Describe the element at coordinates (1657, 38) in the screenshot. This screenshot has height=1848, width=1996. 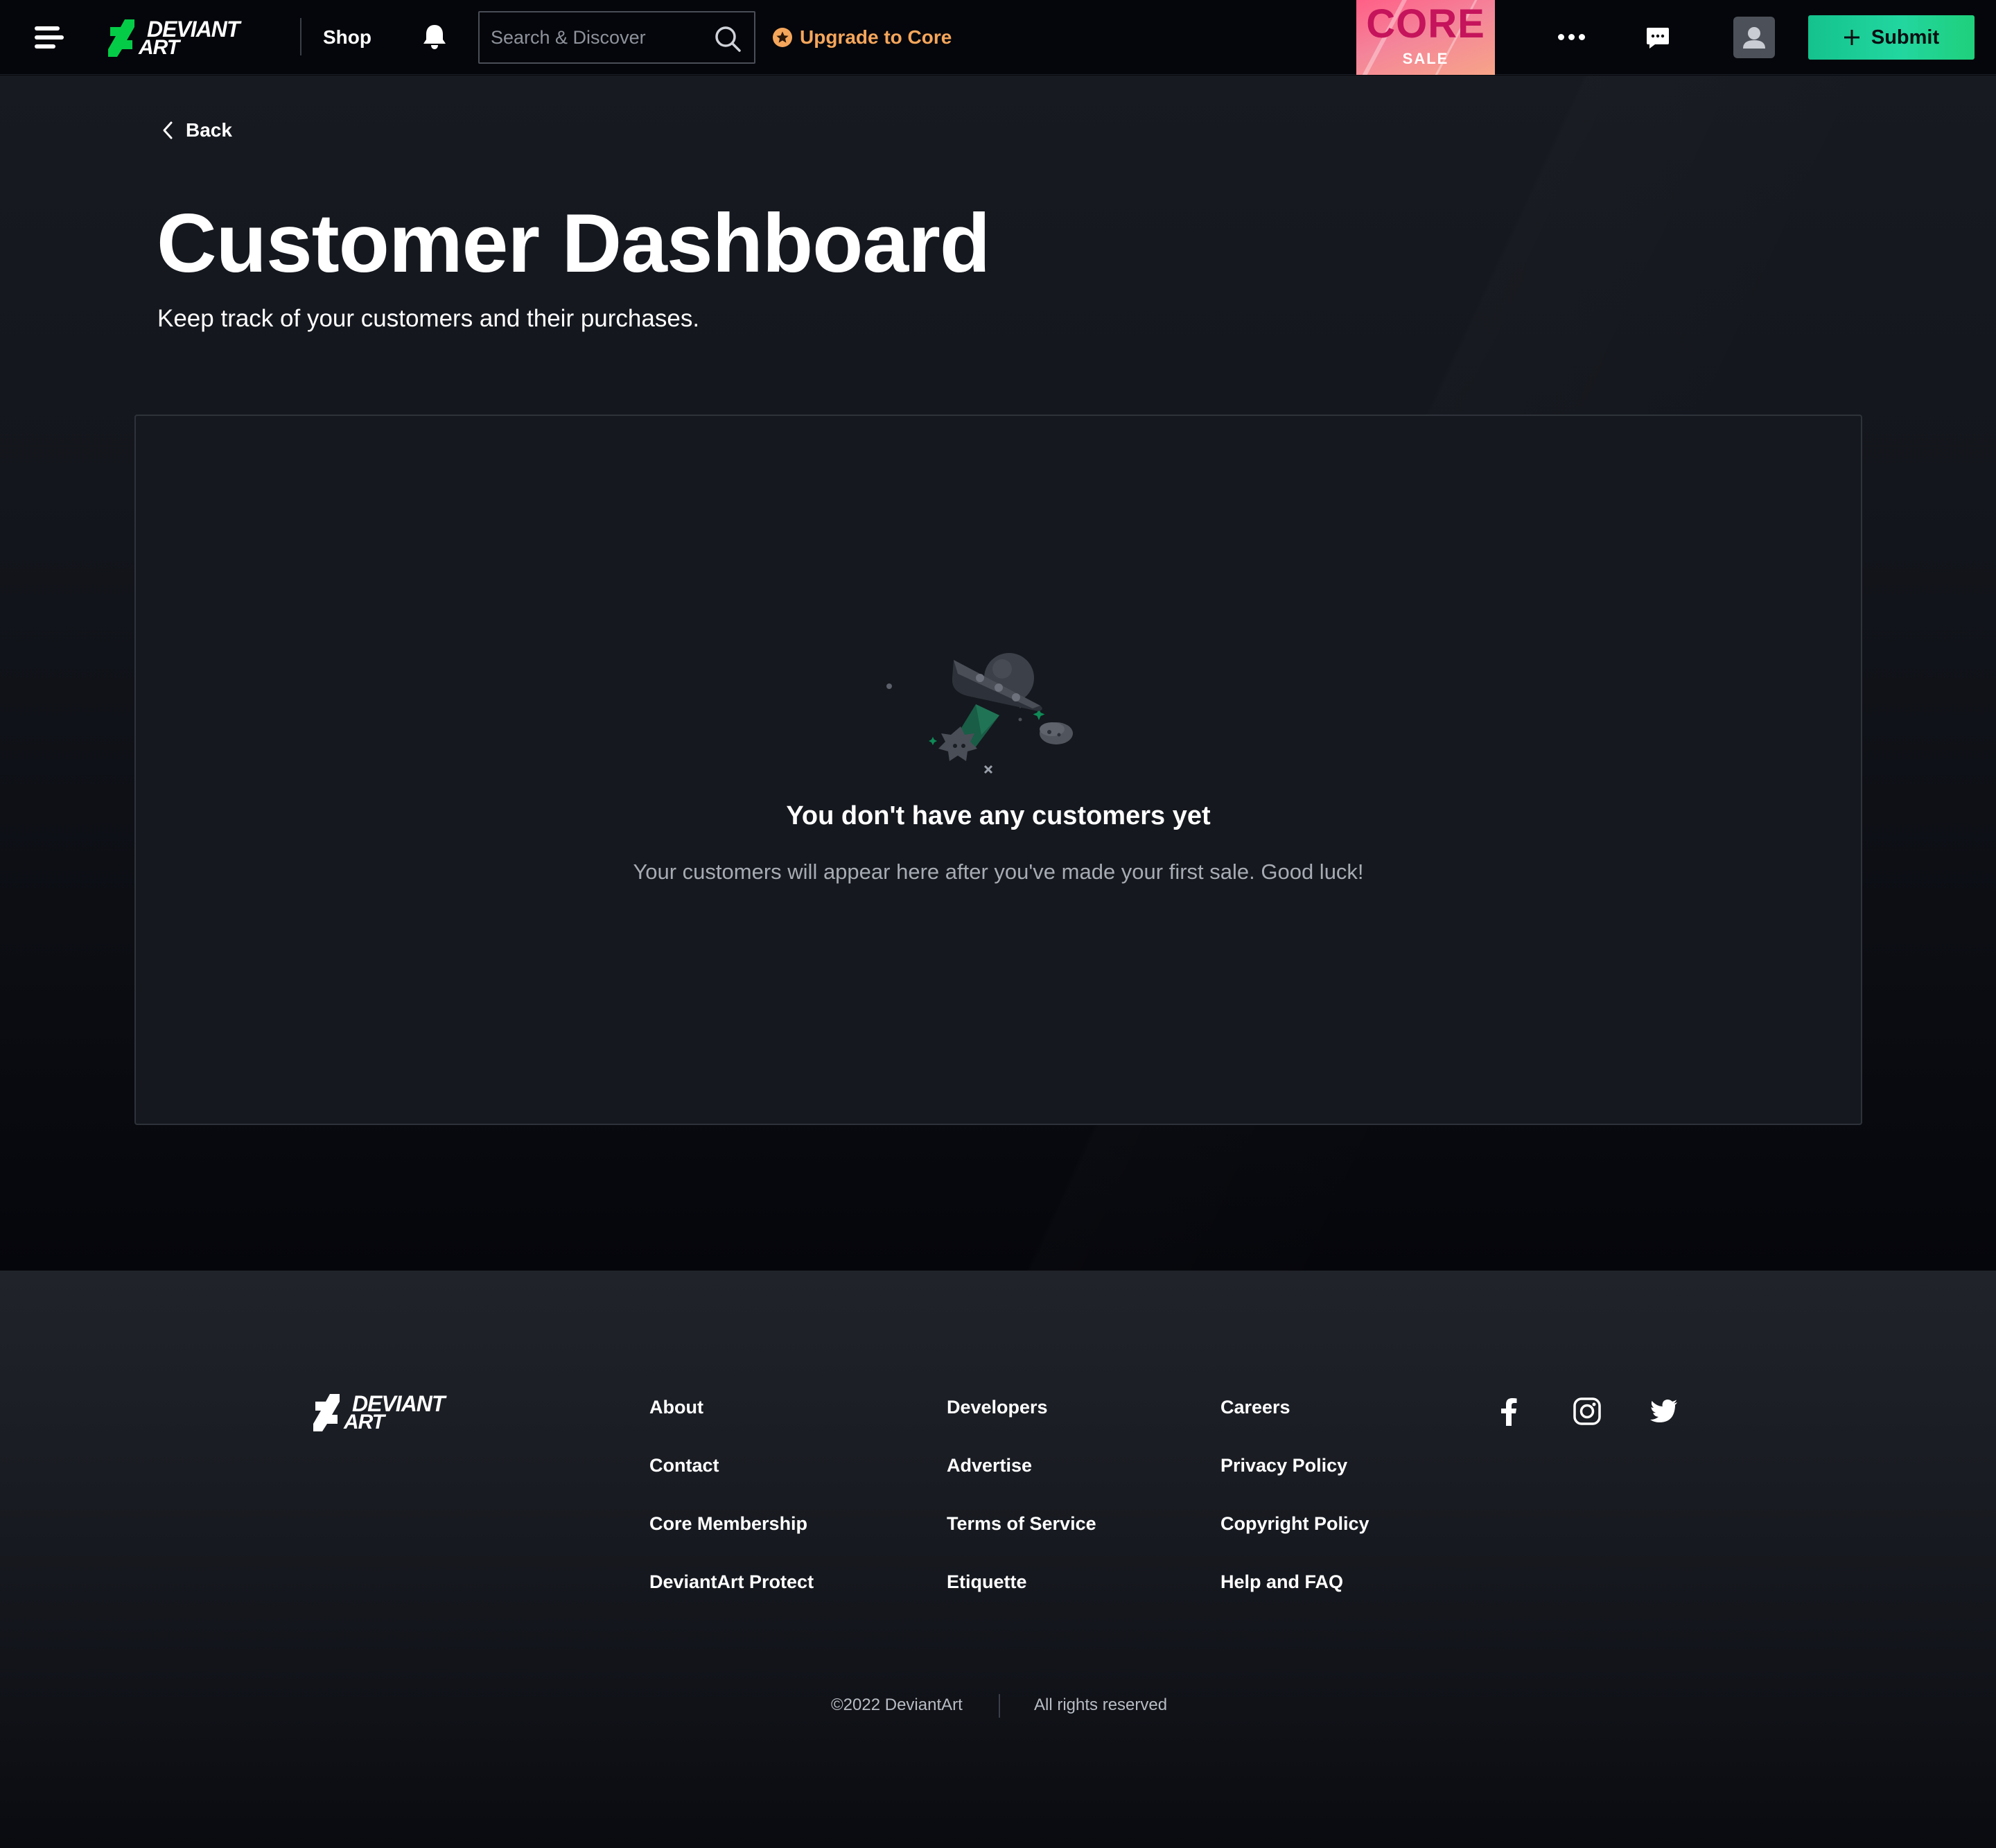
I see `chat-messages-icon` at that location.